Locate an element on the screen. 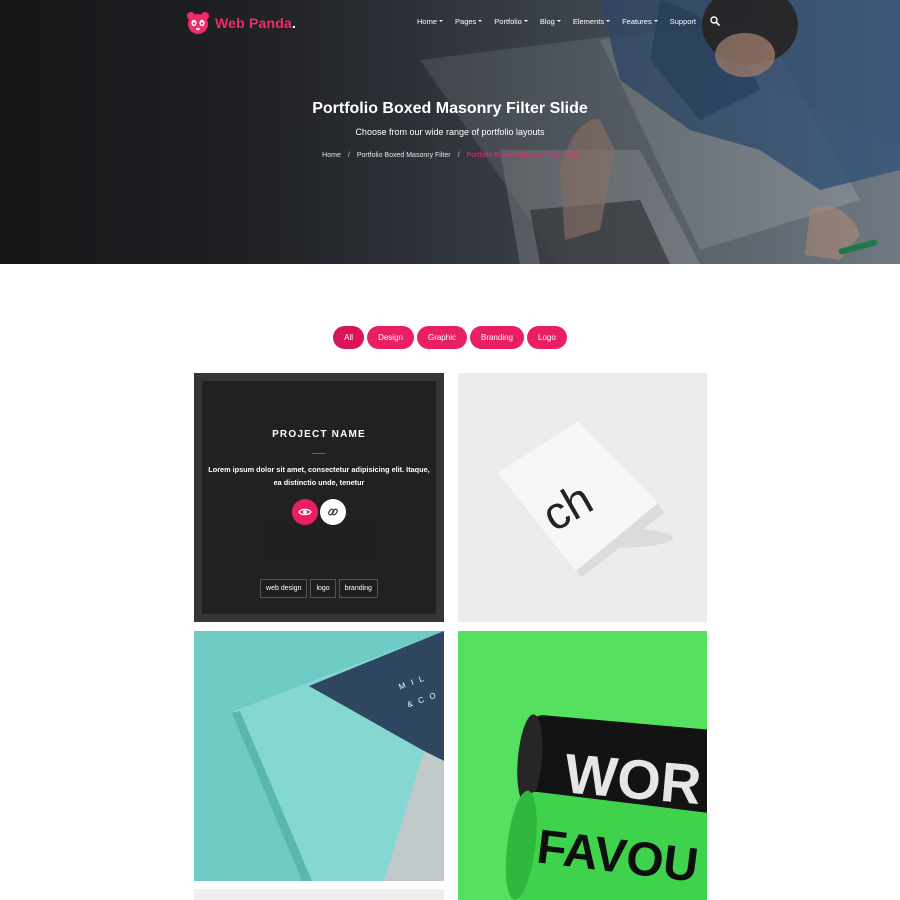 This screenshot has width=900, height=900. brand-logo: Web Panda. is located at coordinates (241, 23).